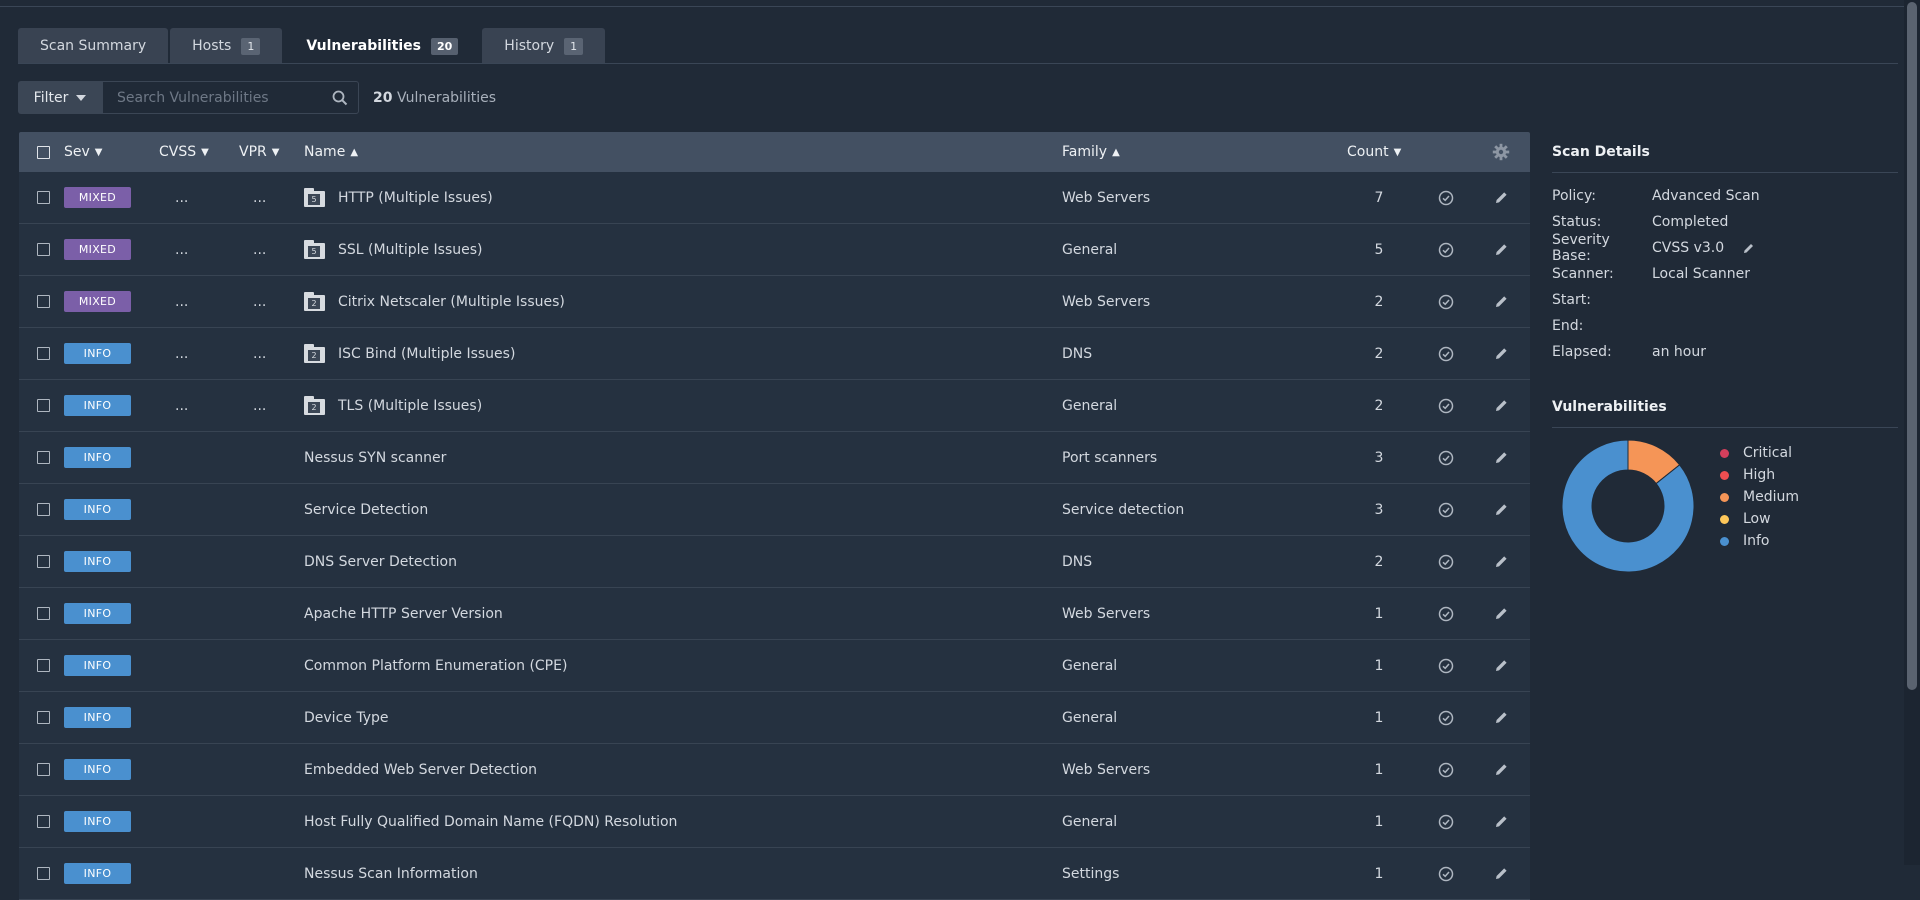 The height and width of the screenshot is (900, 1920). What do you see at coordinates (1501, 152) in the screenshot?
I see `gear-icon` at bounding box center [1501, 152].